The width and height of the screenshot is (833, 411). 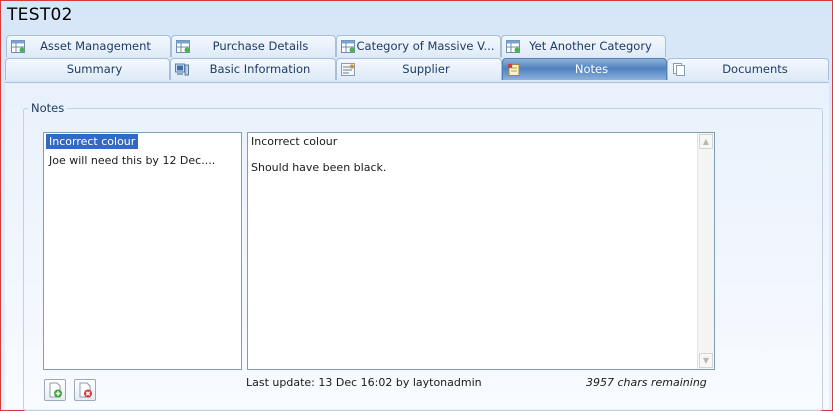 I want to click on window-title: TEST02, so click(x=40, y=15).